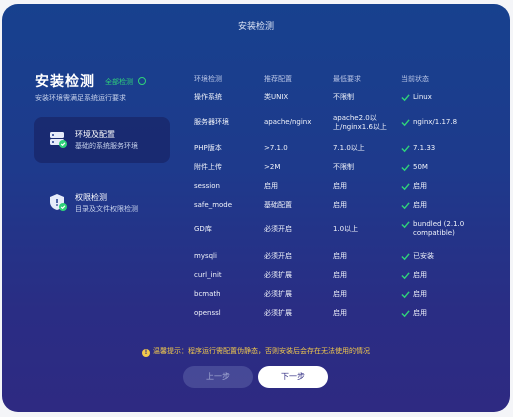 This screenshot has width=513, height=417. Describe the element at coordinates (446, 97) in the screenshot. I see `row-current: Linux` at that location.